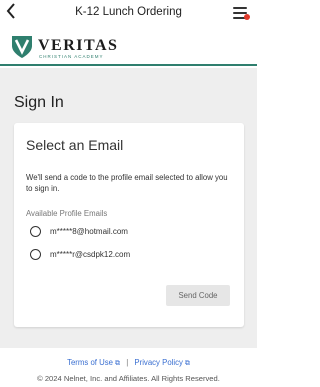  Describe the element at coordinates (39, 102) in the screenshot. I see `page-title: Sign In` at that location.